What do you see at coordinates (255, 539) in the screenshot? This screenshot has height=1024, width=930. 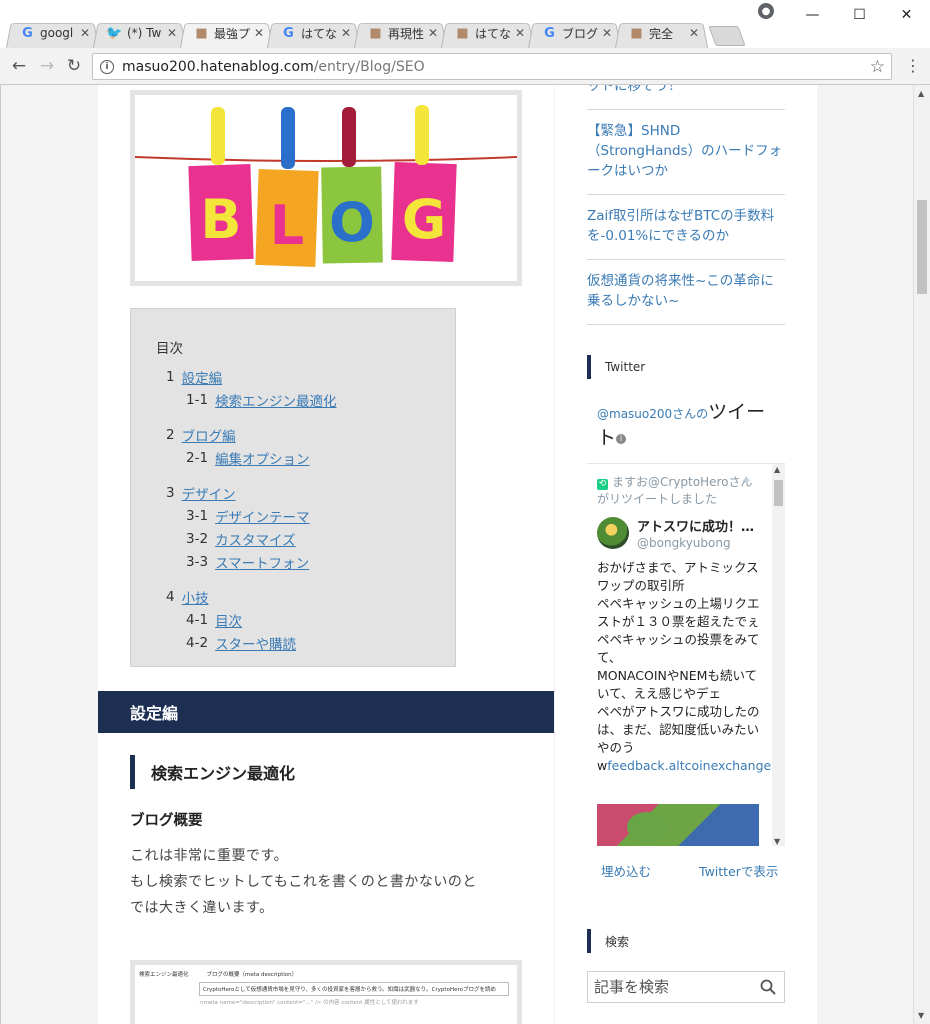 I see `toc-link: カスタマイズ` at bounding box center [255, 539].